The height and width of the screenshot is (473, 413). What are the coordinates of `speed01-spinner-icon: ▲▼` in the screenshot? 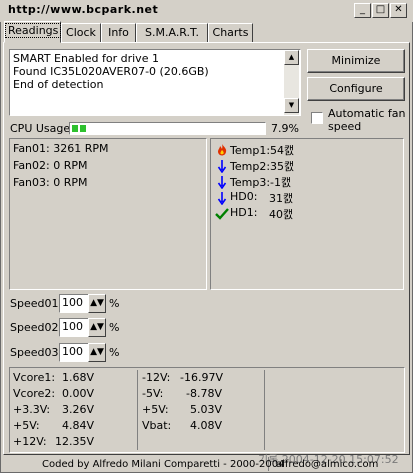 It's located at (97, 303).